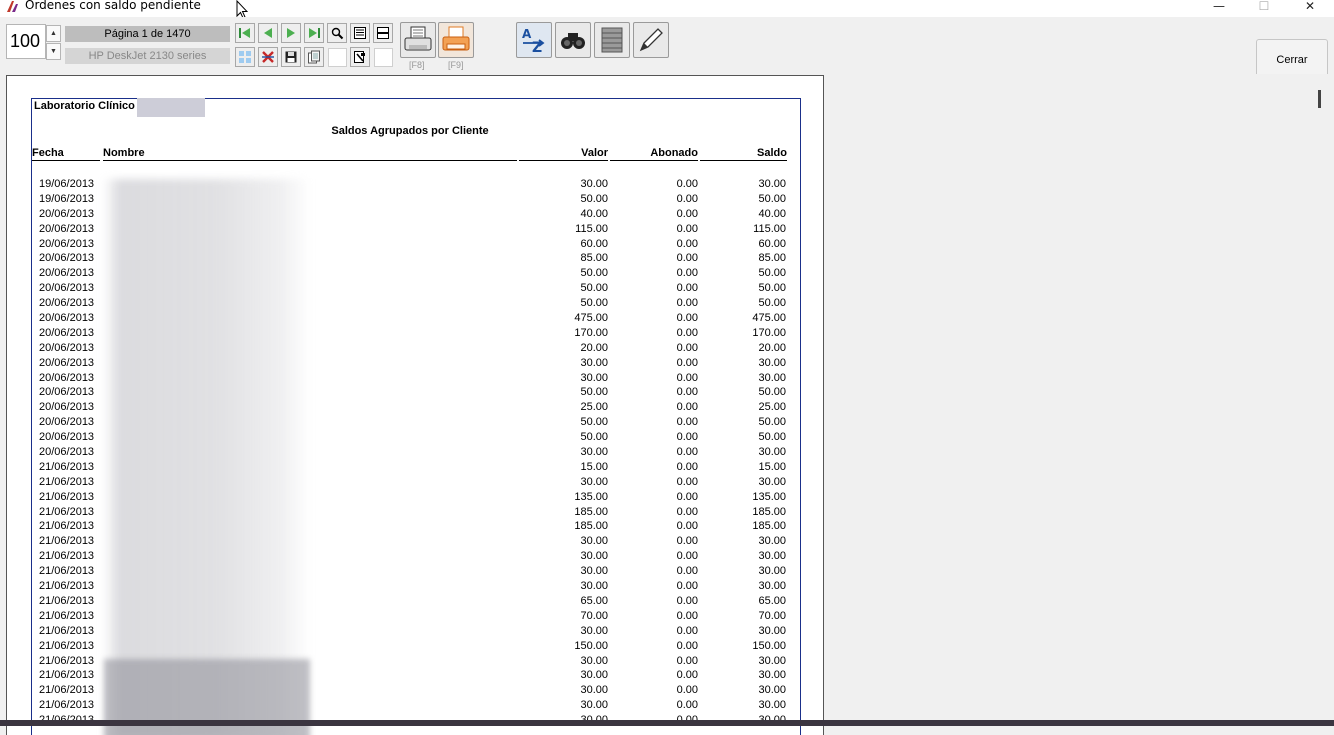 This screenshot has width=1334, height=735. I want to click on prev-page-icon, so click(268, 33).